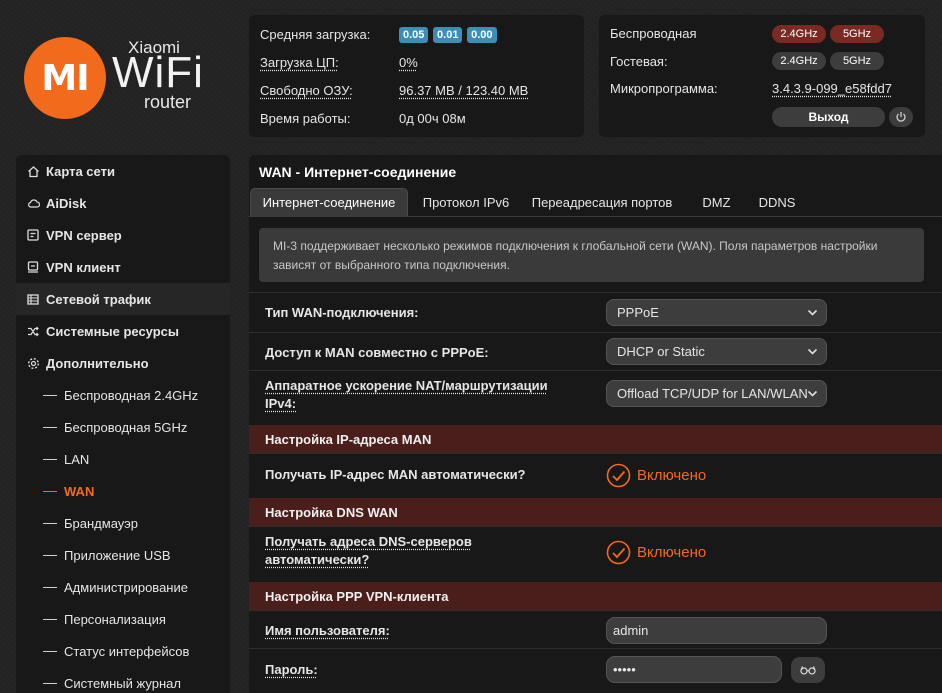 The image size is (942, 693). I want to click on mi-logo-mark: MI, so click(65, 78).